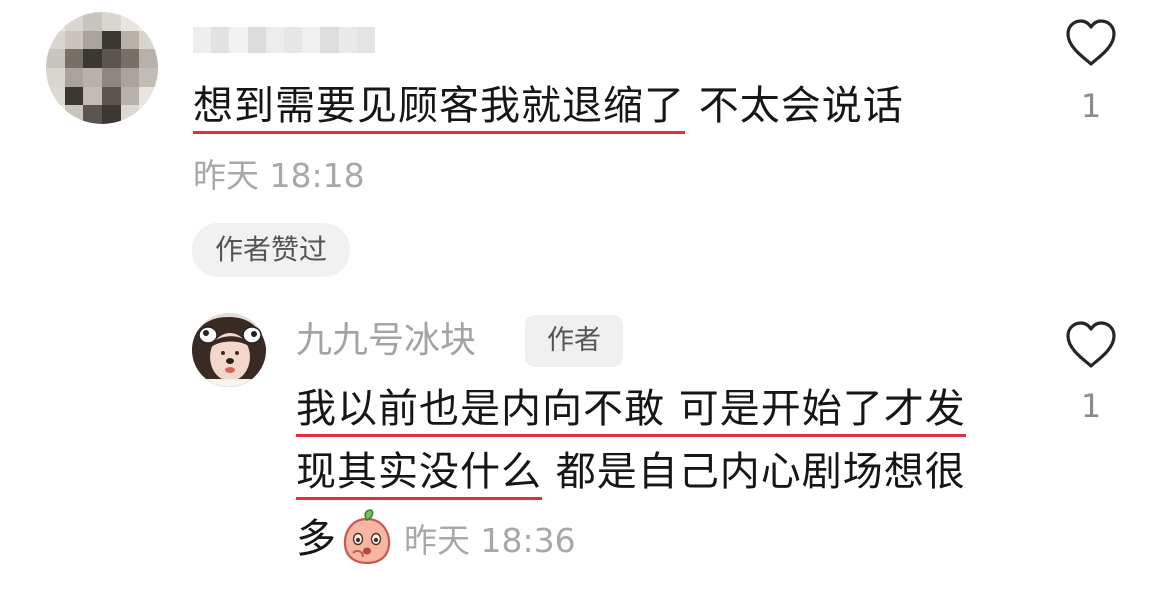 The image size is (1170, 595). Describe the element at coordinates (284, 40) in the screenshot. I see `username-blurred` at that location.